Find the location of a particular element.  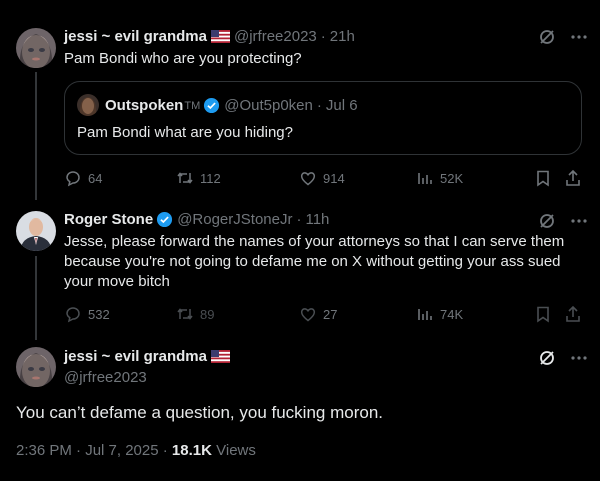

reply-button: 532 is located at coordinates (87, 314).